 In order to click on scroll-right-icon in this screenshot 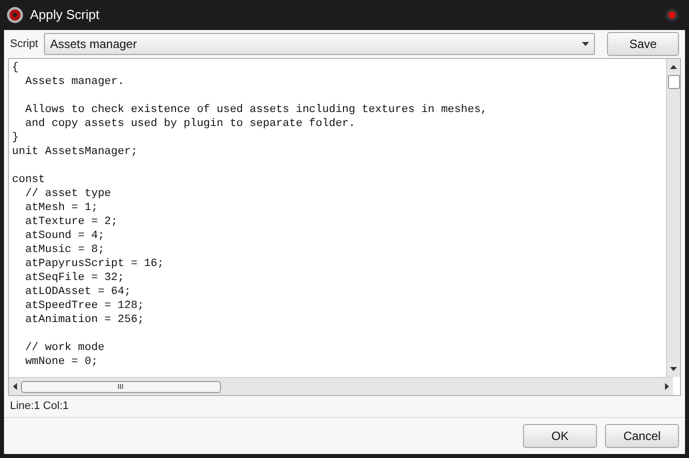, I will do `click(667, 386)`.